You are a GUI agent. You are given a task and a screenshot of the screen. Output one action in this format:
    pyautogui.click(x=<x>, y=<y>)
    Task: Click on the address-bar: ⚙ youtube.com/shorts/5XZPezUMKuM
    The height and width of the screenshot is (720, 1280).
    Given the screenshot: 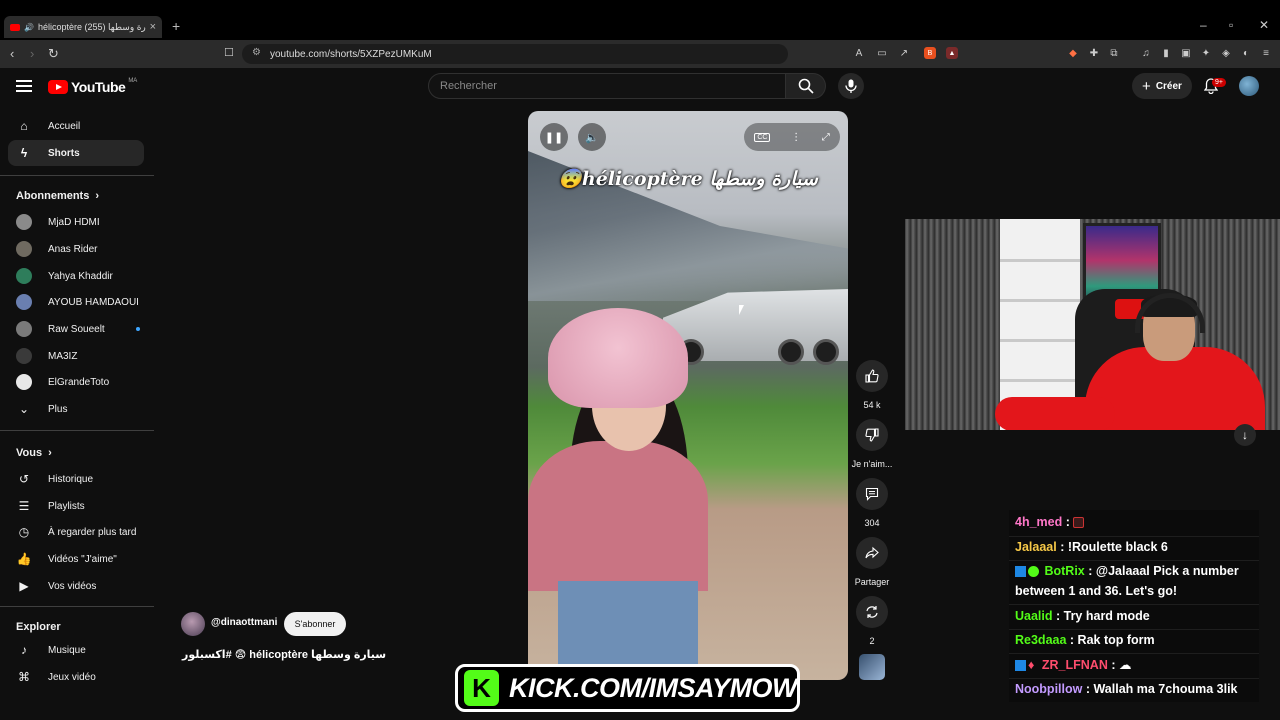 What is the action you would take?
    pyautogui.click(x=515, y=54)
    